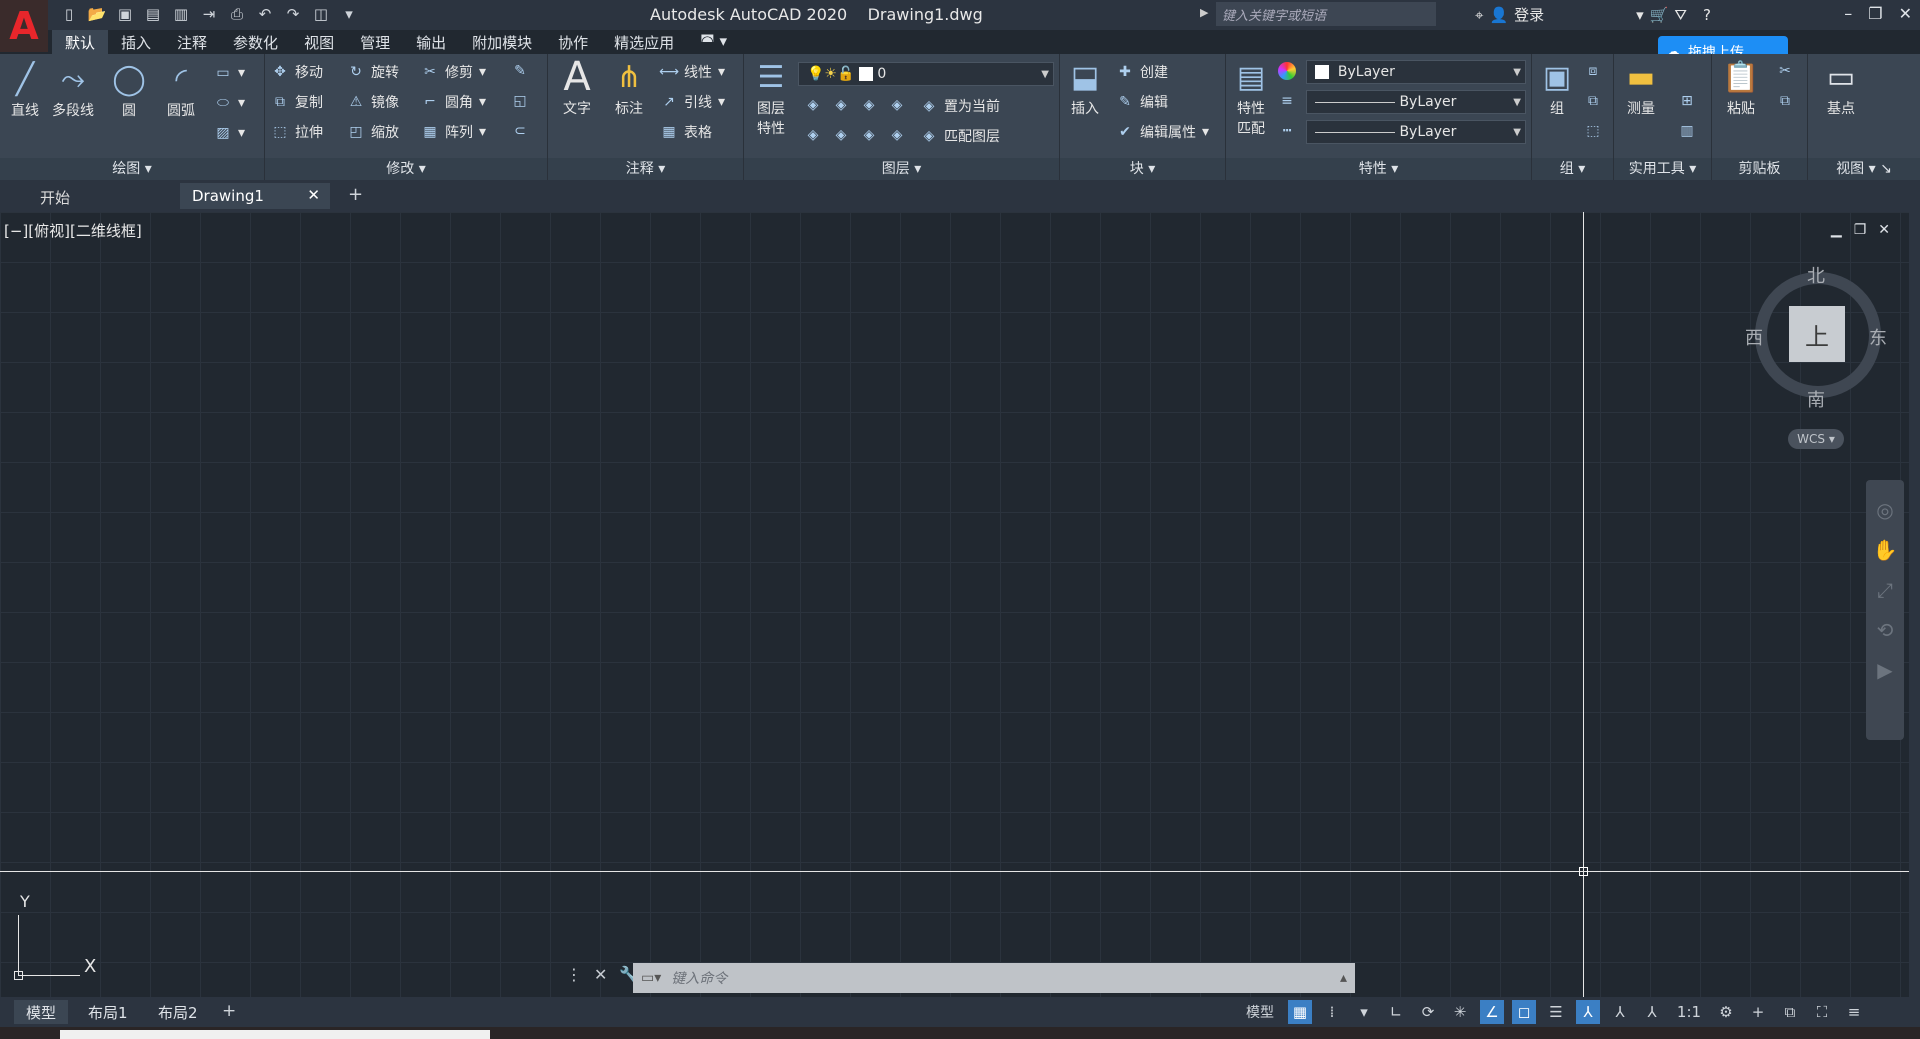 This screenshot has height=1039, width=1920. What do you see at coordinates (1790, 1012) in the screenshot?
I see `isolate-objects-icon: ⧉` at bounding box center [1790, 1012].